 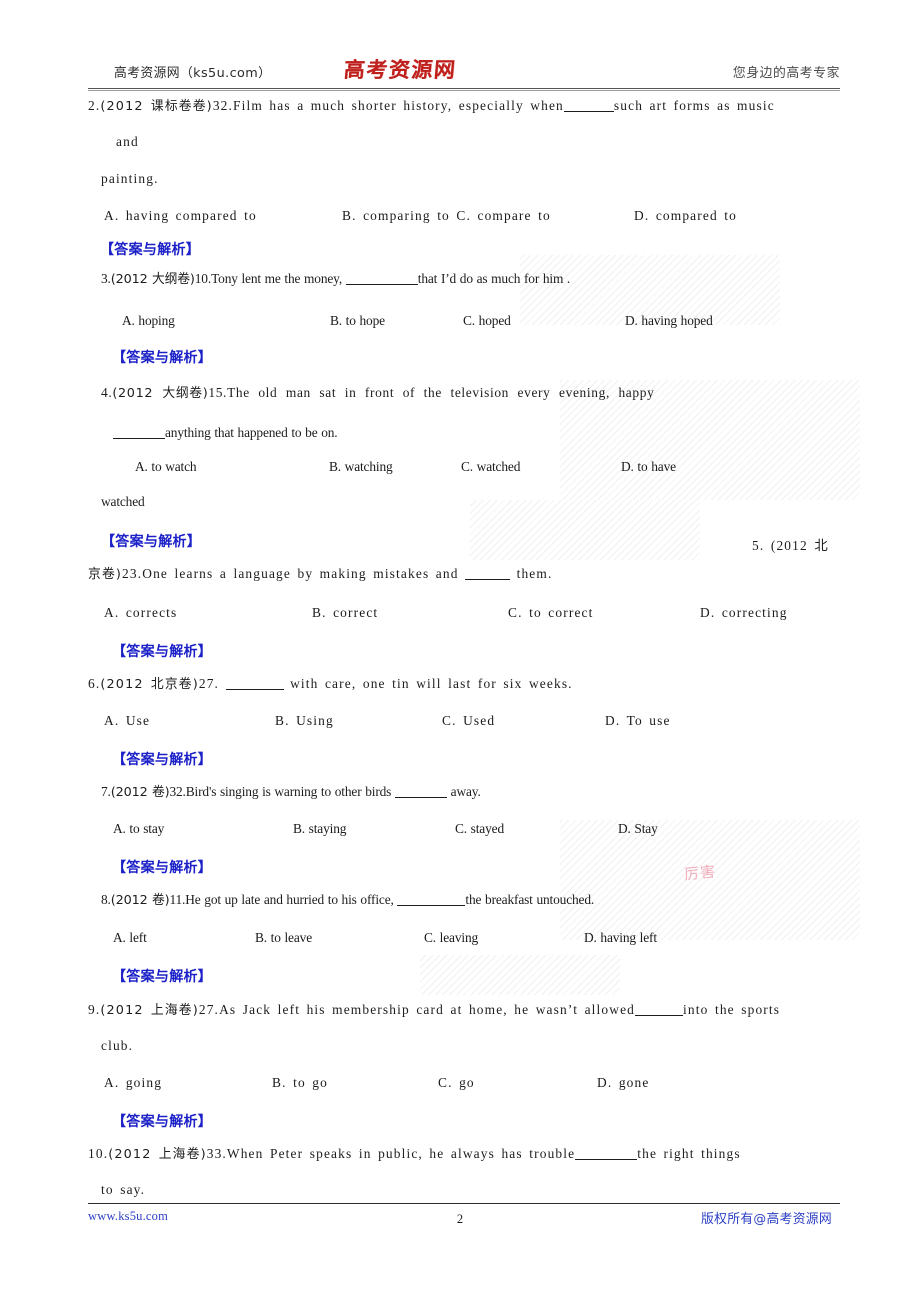 I want to click on question-7-option-b: B. staying, so click(x=319, y=829).